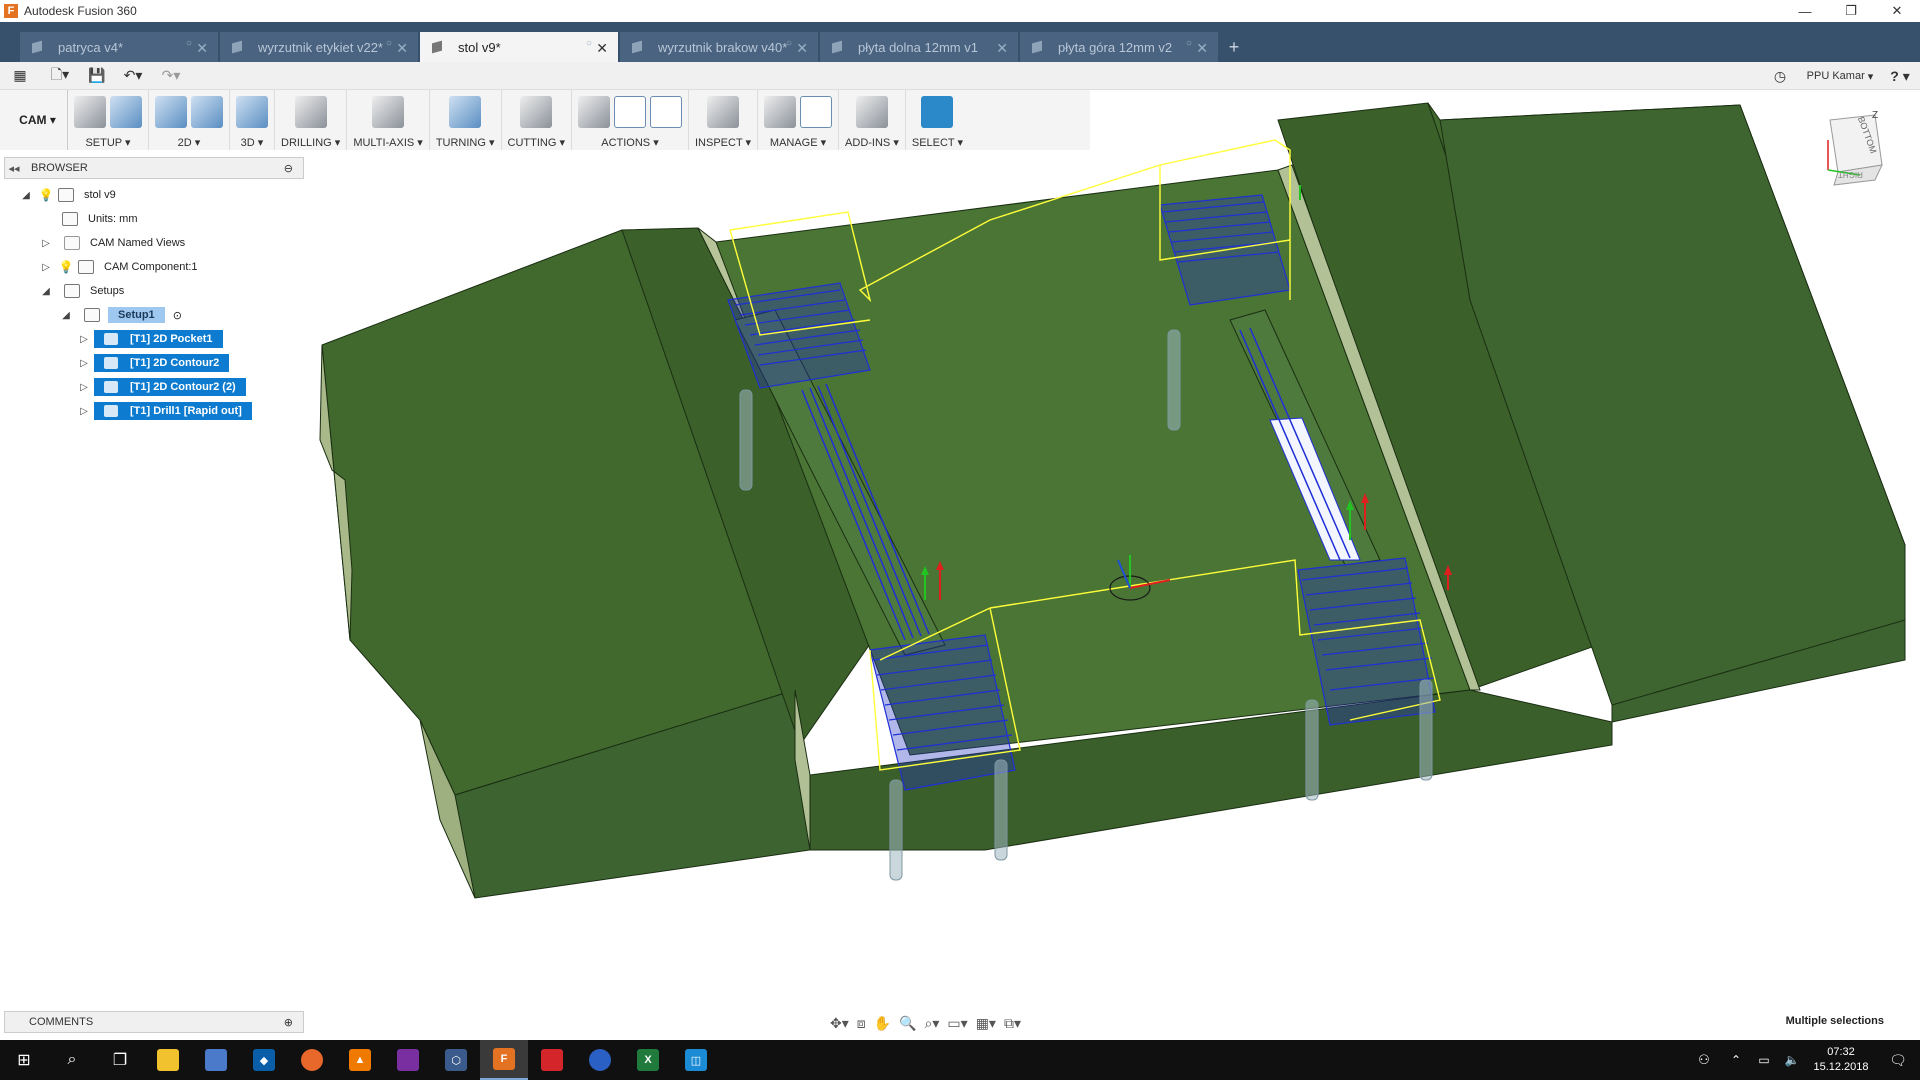 The width and height of the screenshot is (1920, 1080). I want to click on tree-node-named-views: ▷ CAM Named Views, so click(154, 243).